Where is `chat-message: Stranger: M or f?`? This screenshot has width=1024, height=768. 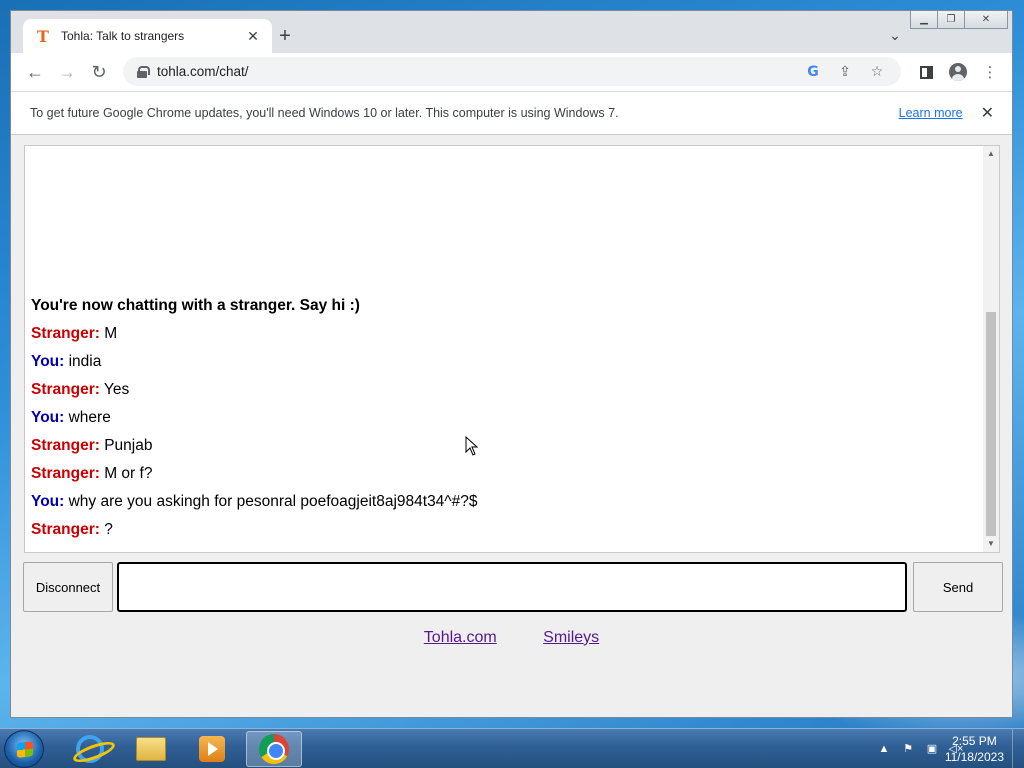
chat-message: Stranger: M or f? is located at coordinates (501, 474).